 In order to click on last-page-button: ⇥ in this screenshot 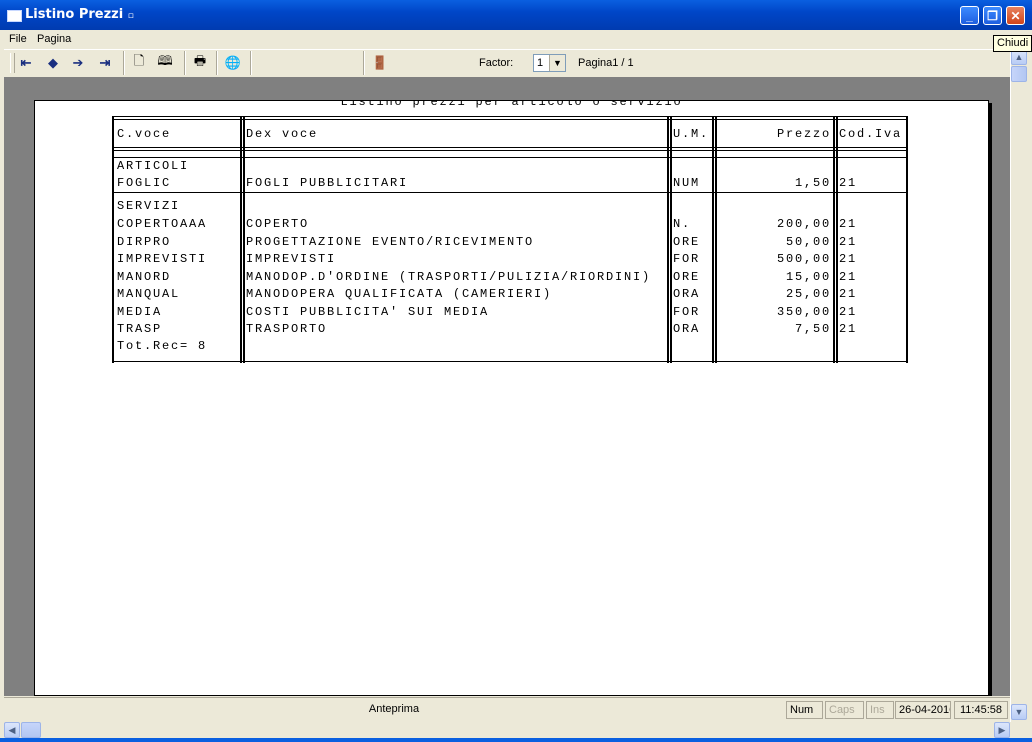, I will do `click(105, 63)`.